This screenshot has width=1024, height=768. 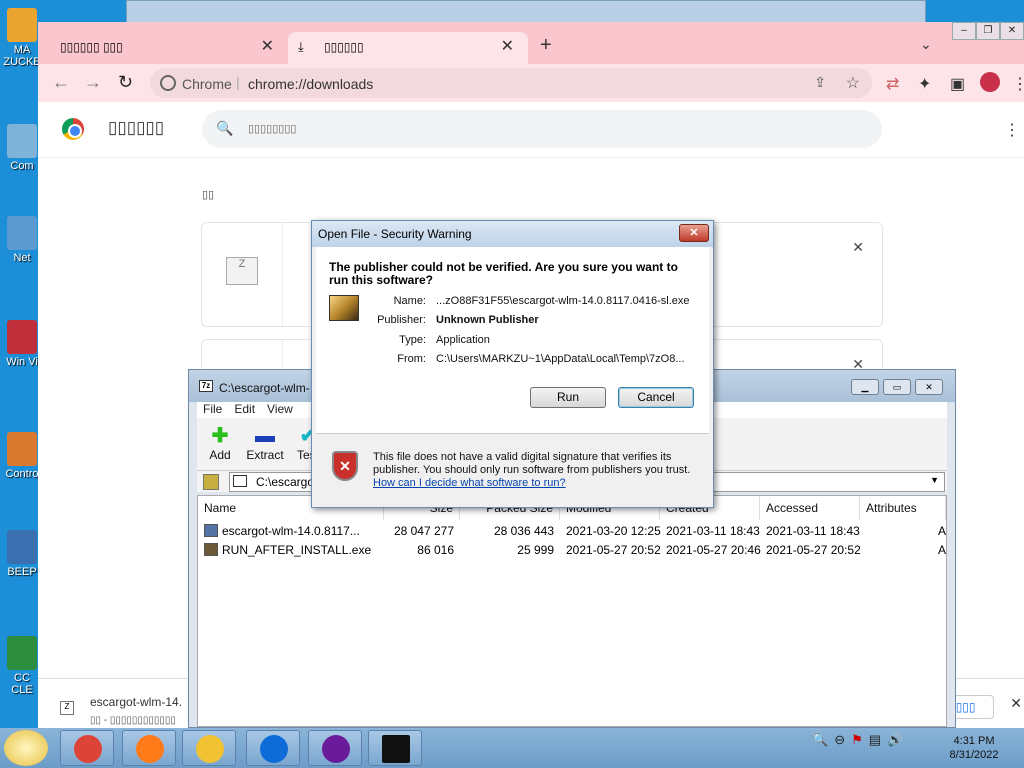 I want to click on translate-icon: ⇄, so click(x=892, y=84).